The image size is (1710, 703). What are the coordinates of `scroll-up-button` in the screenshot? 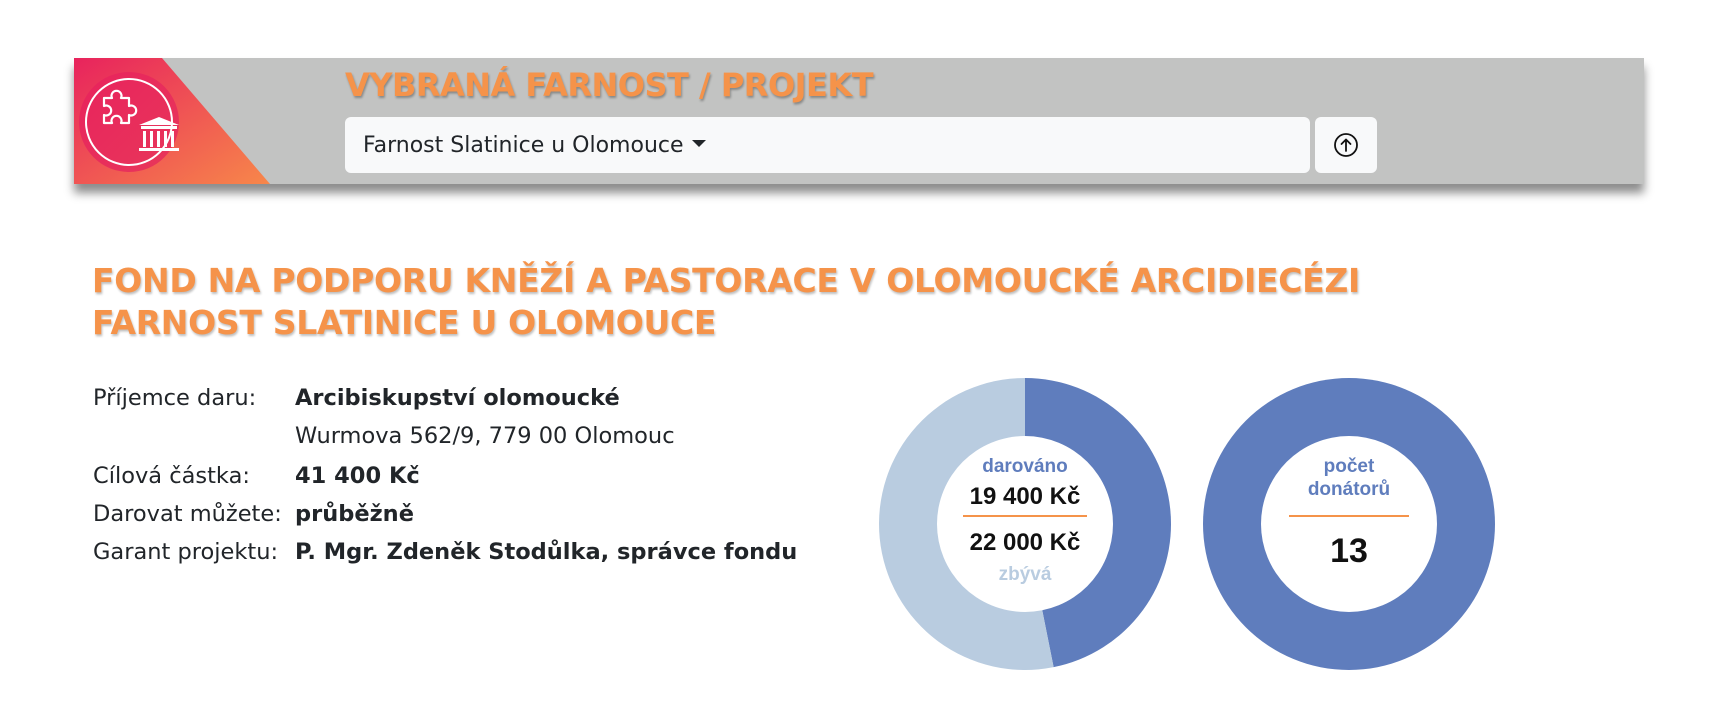 It's located at (1346, 145).